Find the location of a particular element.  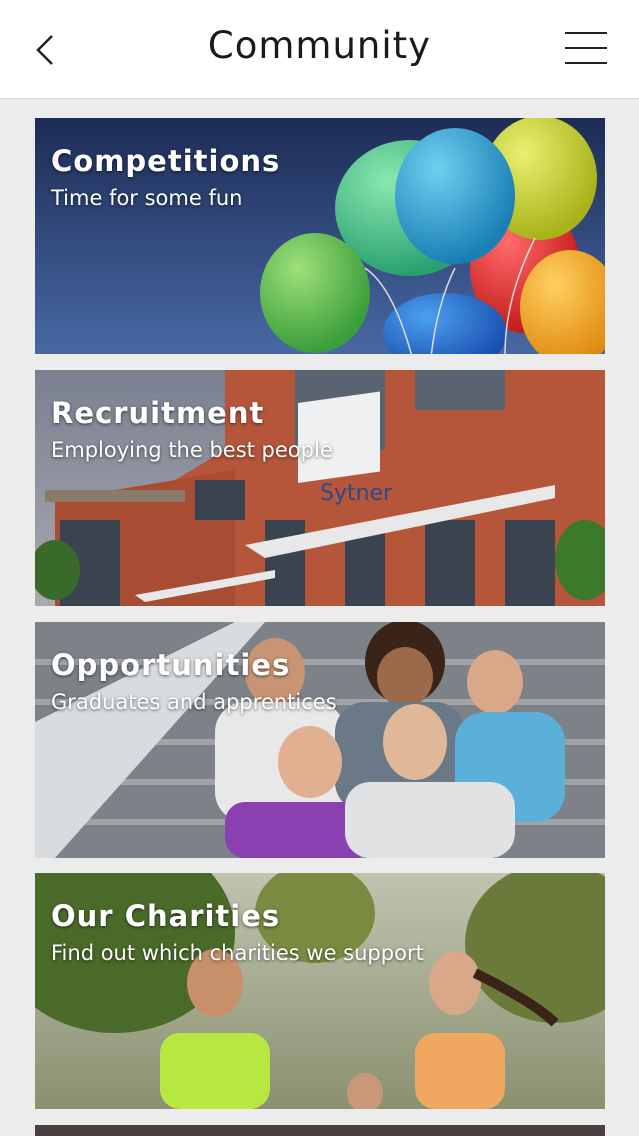

sign-text: Sytner is located at coordinates (356, 493).